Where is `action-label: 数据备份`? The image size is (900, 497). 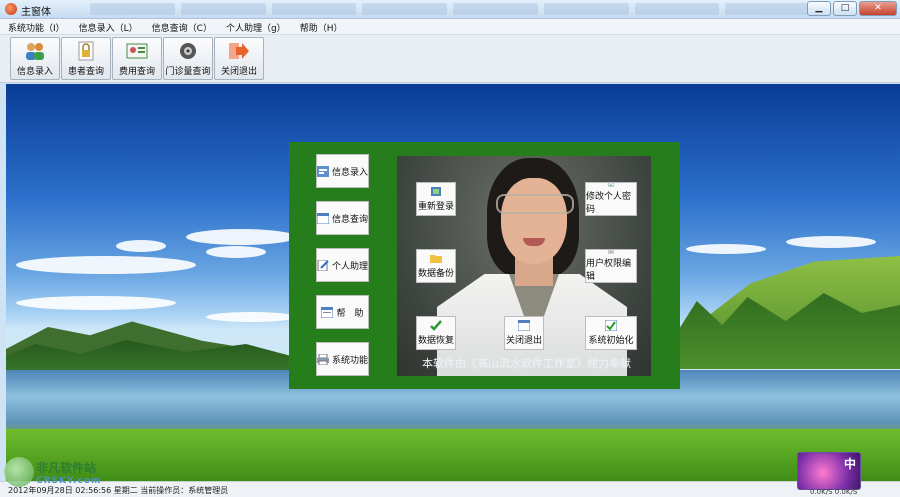 action-label: 数据备份 is located at coordinates (435, 274).